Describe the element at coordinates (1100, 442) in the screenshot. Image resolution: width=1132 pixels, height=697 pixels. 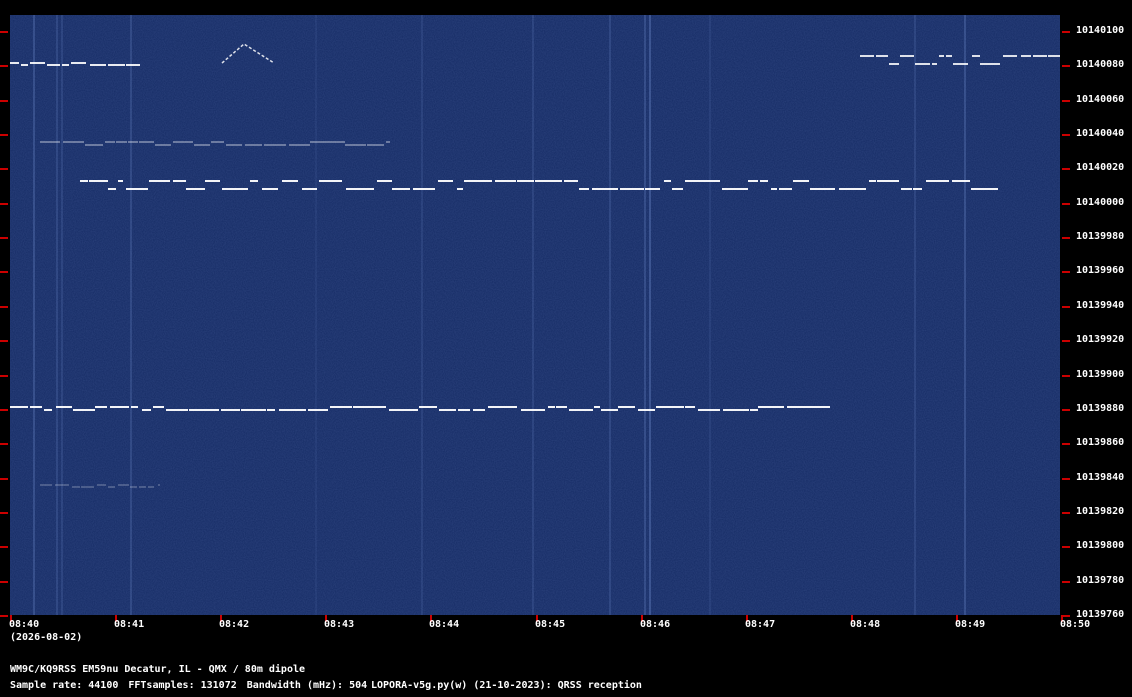
I see `frequency-label: 10139860` at that location.